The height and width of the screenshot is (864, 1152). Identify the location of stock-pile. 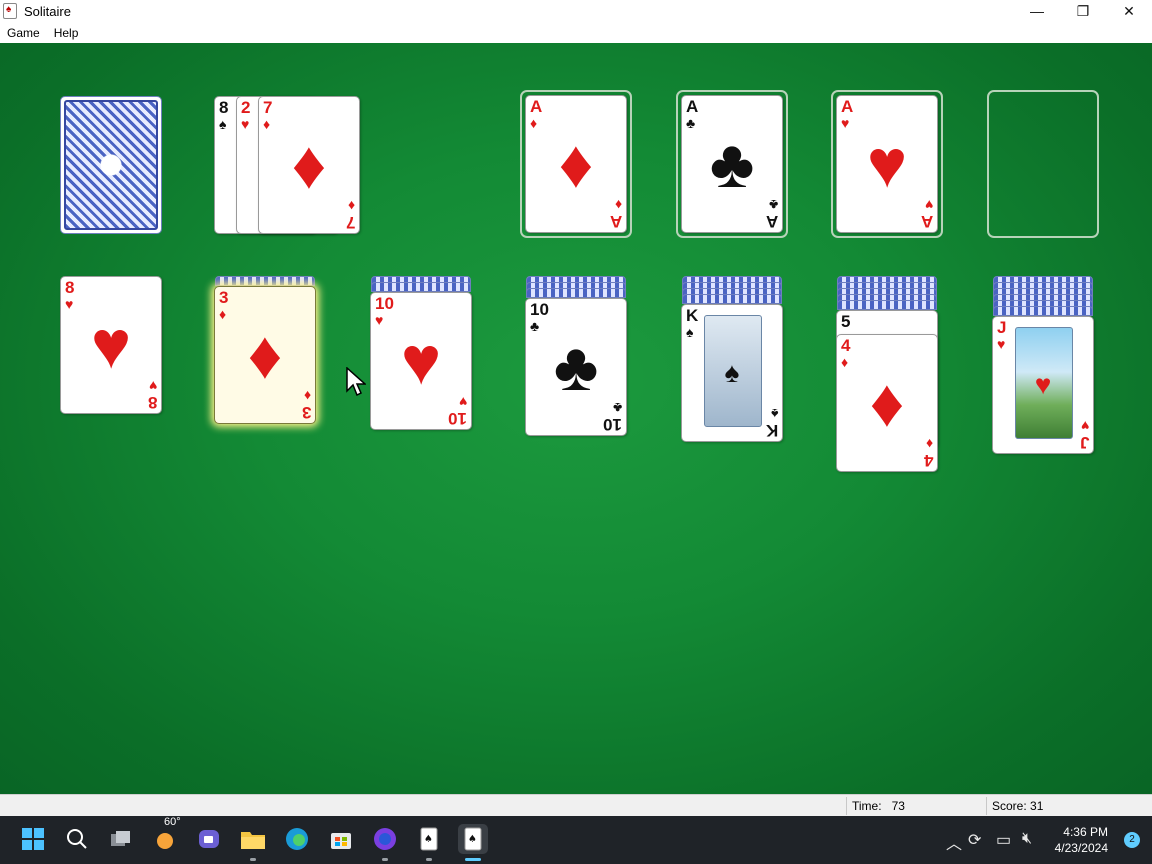
(111, 165).